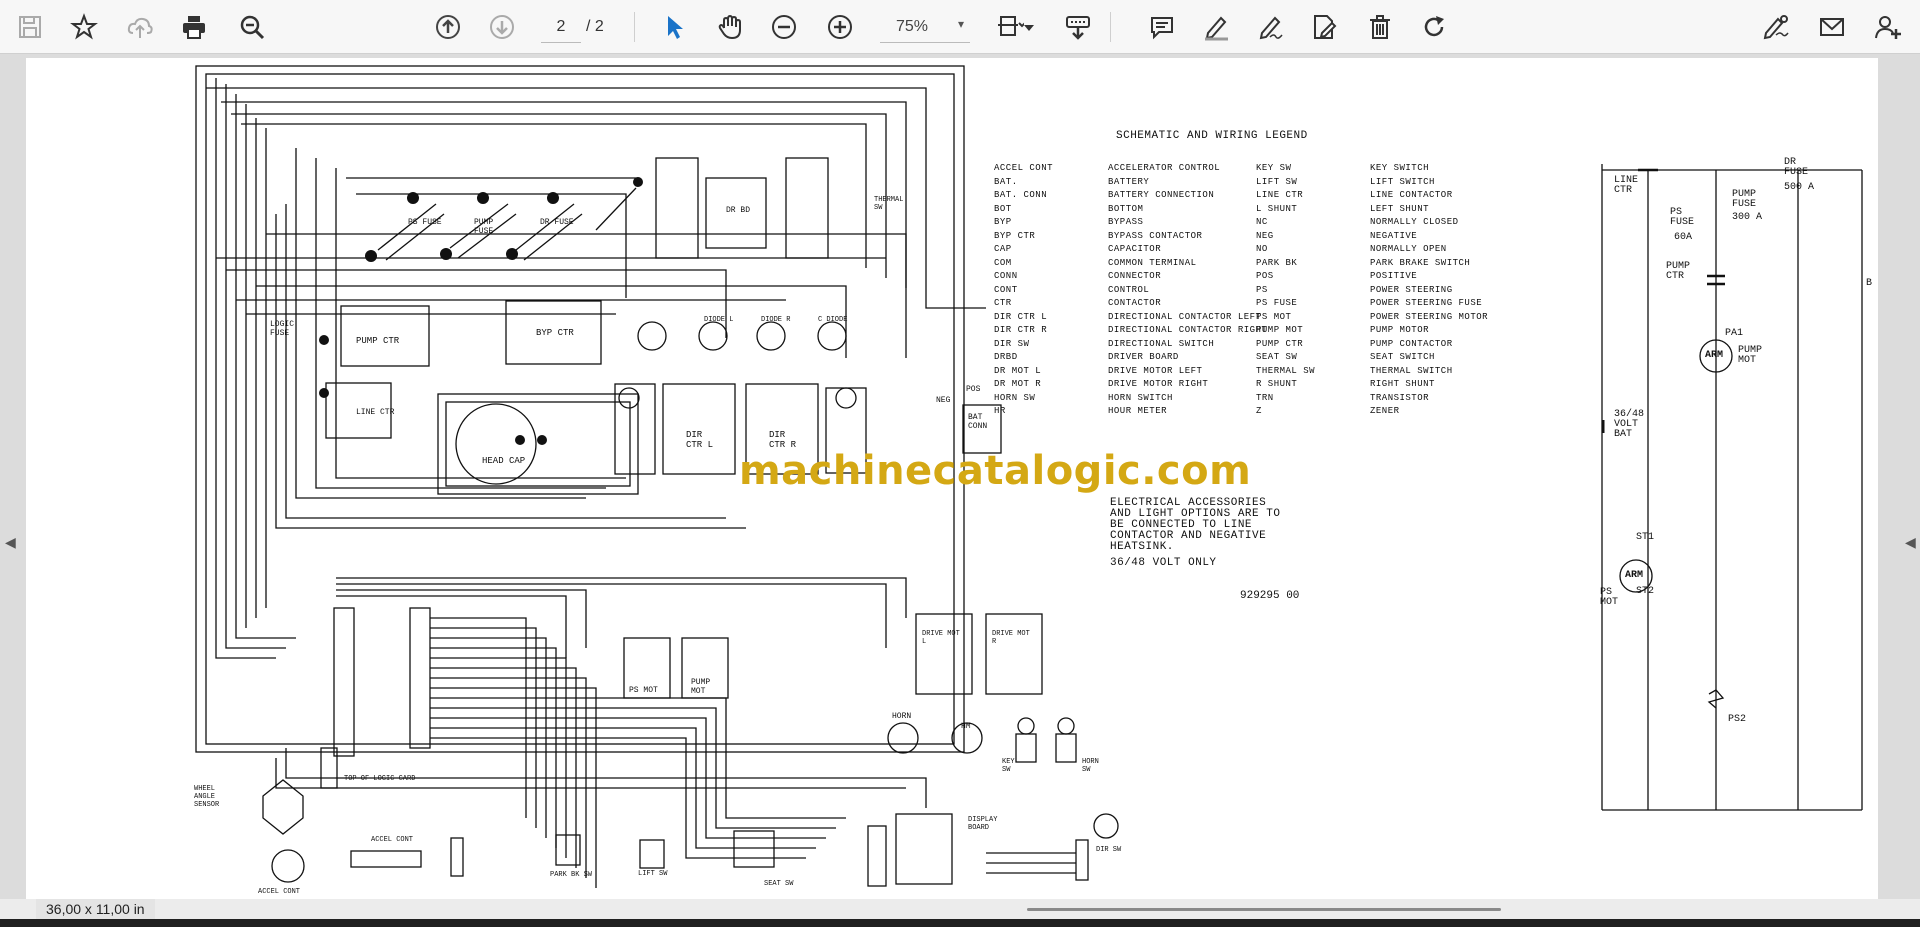 The image size is (1920, 927). What do you see at coordinates (1029, 27) in the screenshot?
I see `chevron-down-icon` at bounding box center [1029, 27].